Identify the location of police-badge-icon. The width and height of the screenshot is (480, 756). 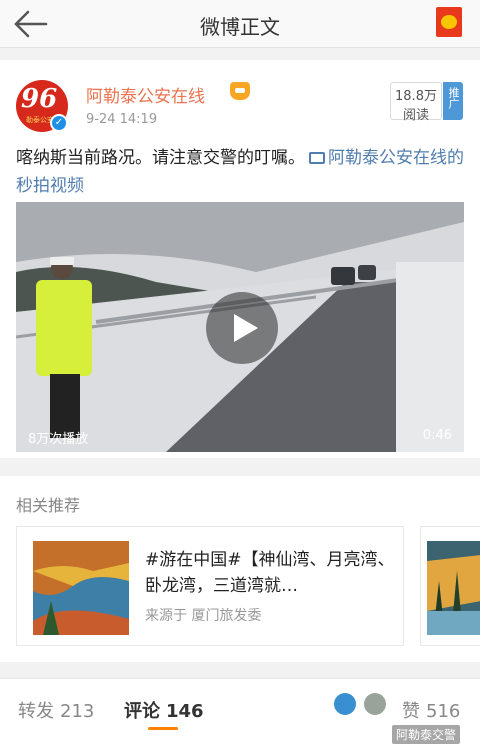
(449, 22).